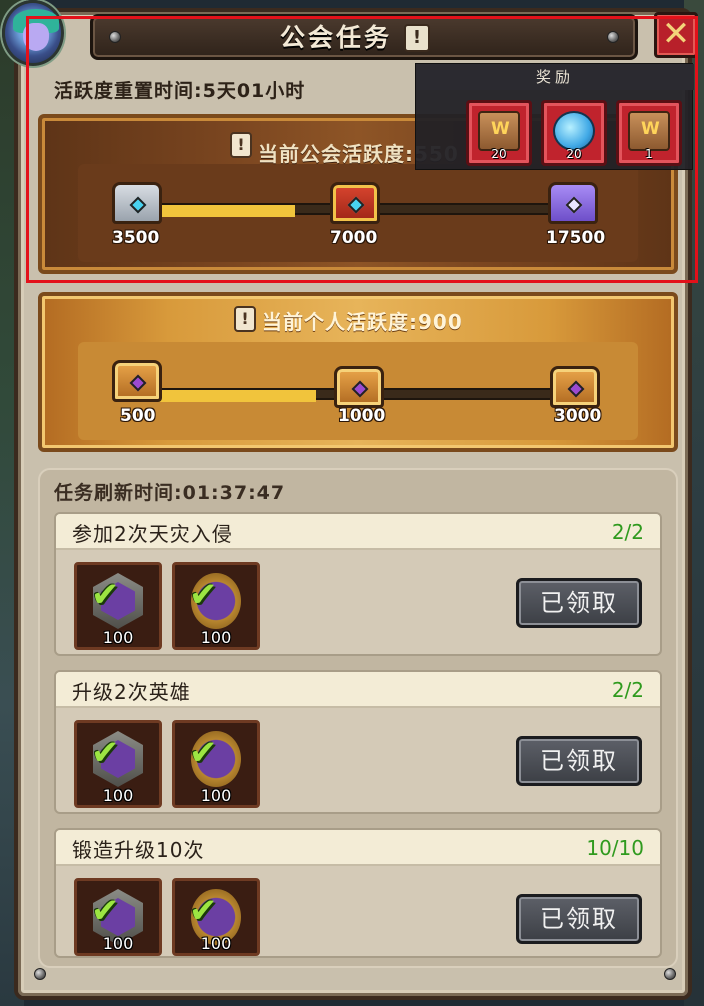 The image size is (704, 1006). Describe the element at coordinates (245, 319) in the screenshot. I see `personal-activity-info-icon: !` at that location.